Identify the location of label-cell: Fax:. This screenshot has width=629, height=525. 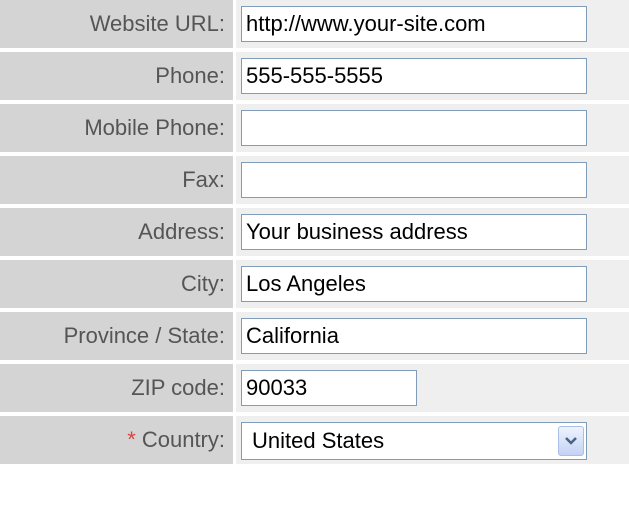
(116, 180).